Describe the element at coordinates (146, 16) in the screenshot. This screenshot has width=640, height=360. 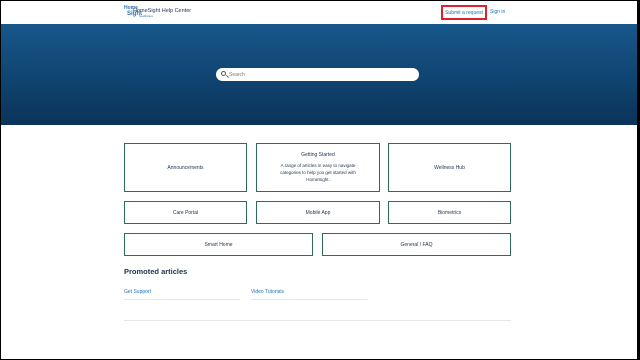
I see `logo-text-tagline: healthcare` at that location.